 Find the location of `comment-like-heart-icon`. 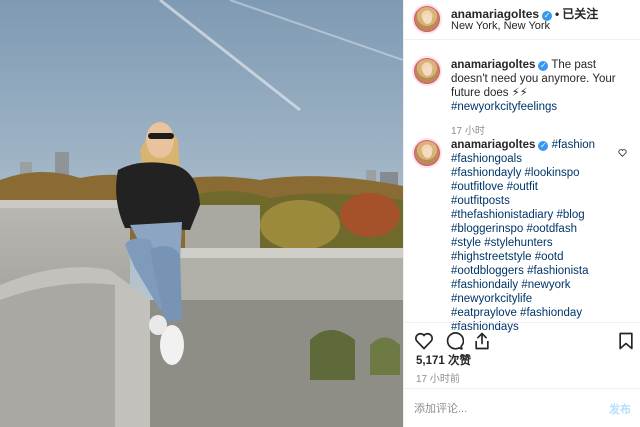

comment-like-heart-icon is located at coordinates (622, 153).